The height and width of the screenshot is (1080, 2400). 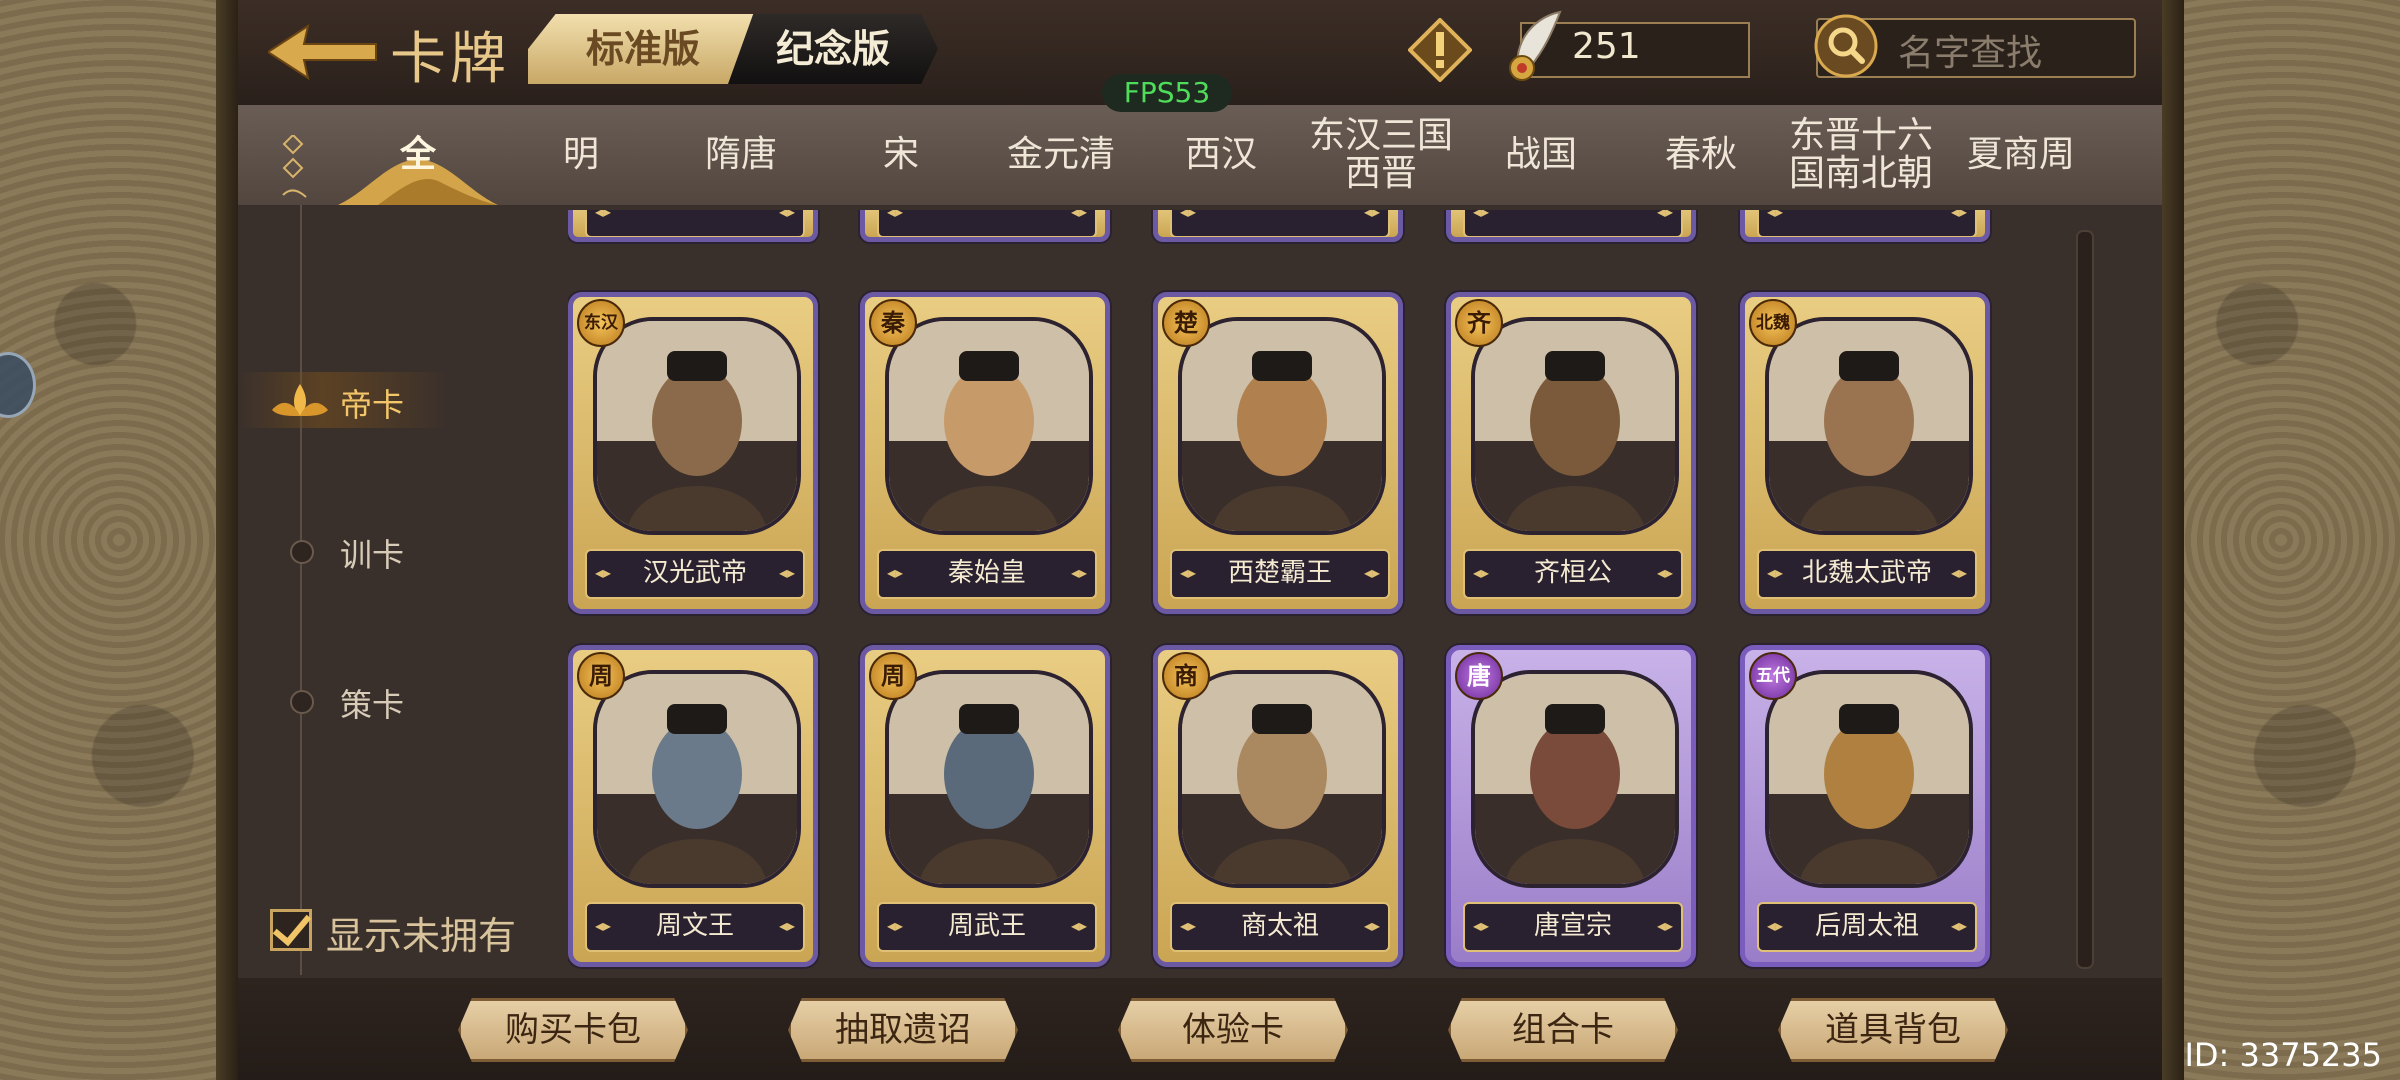 I want to click on dynasty-badge: 东汉, so click(x=601, y=323).